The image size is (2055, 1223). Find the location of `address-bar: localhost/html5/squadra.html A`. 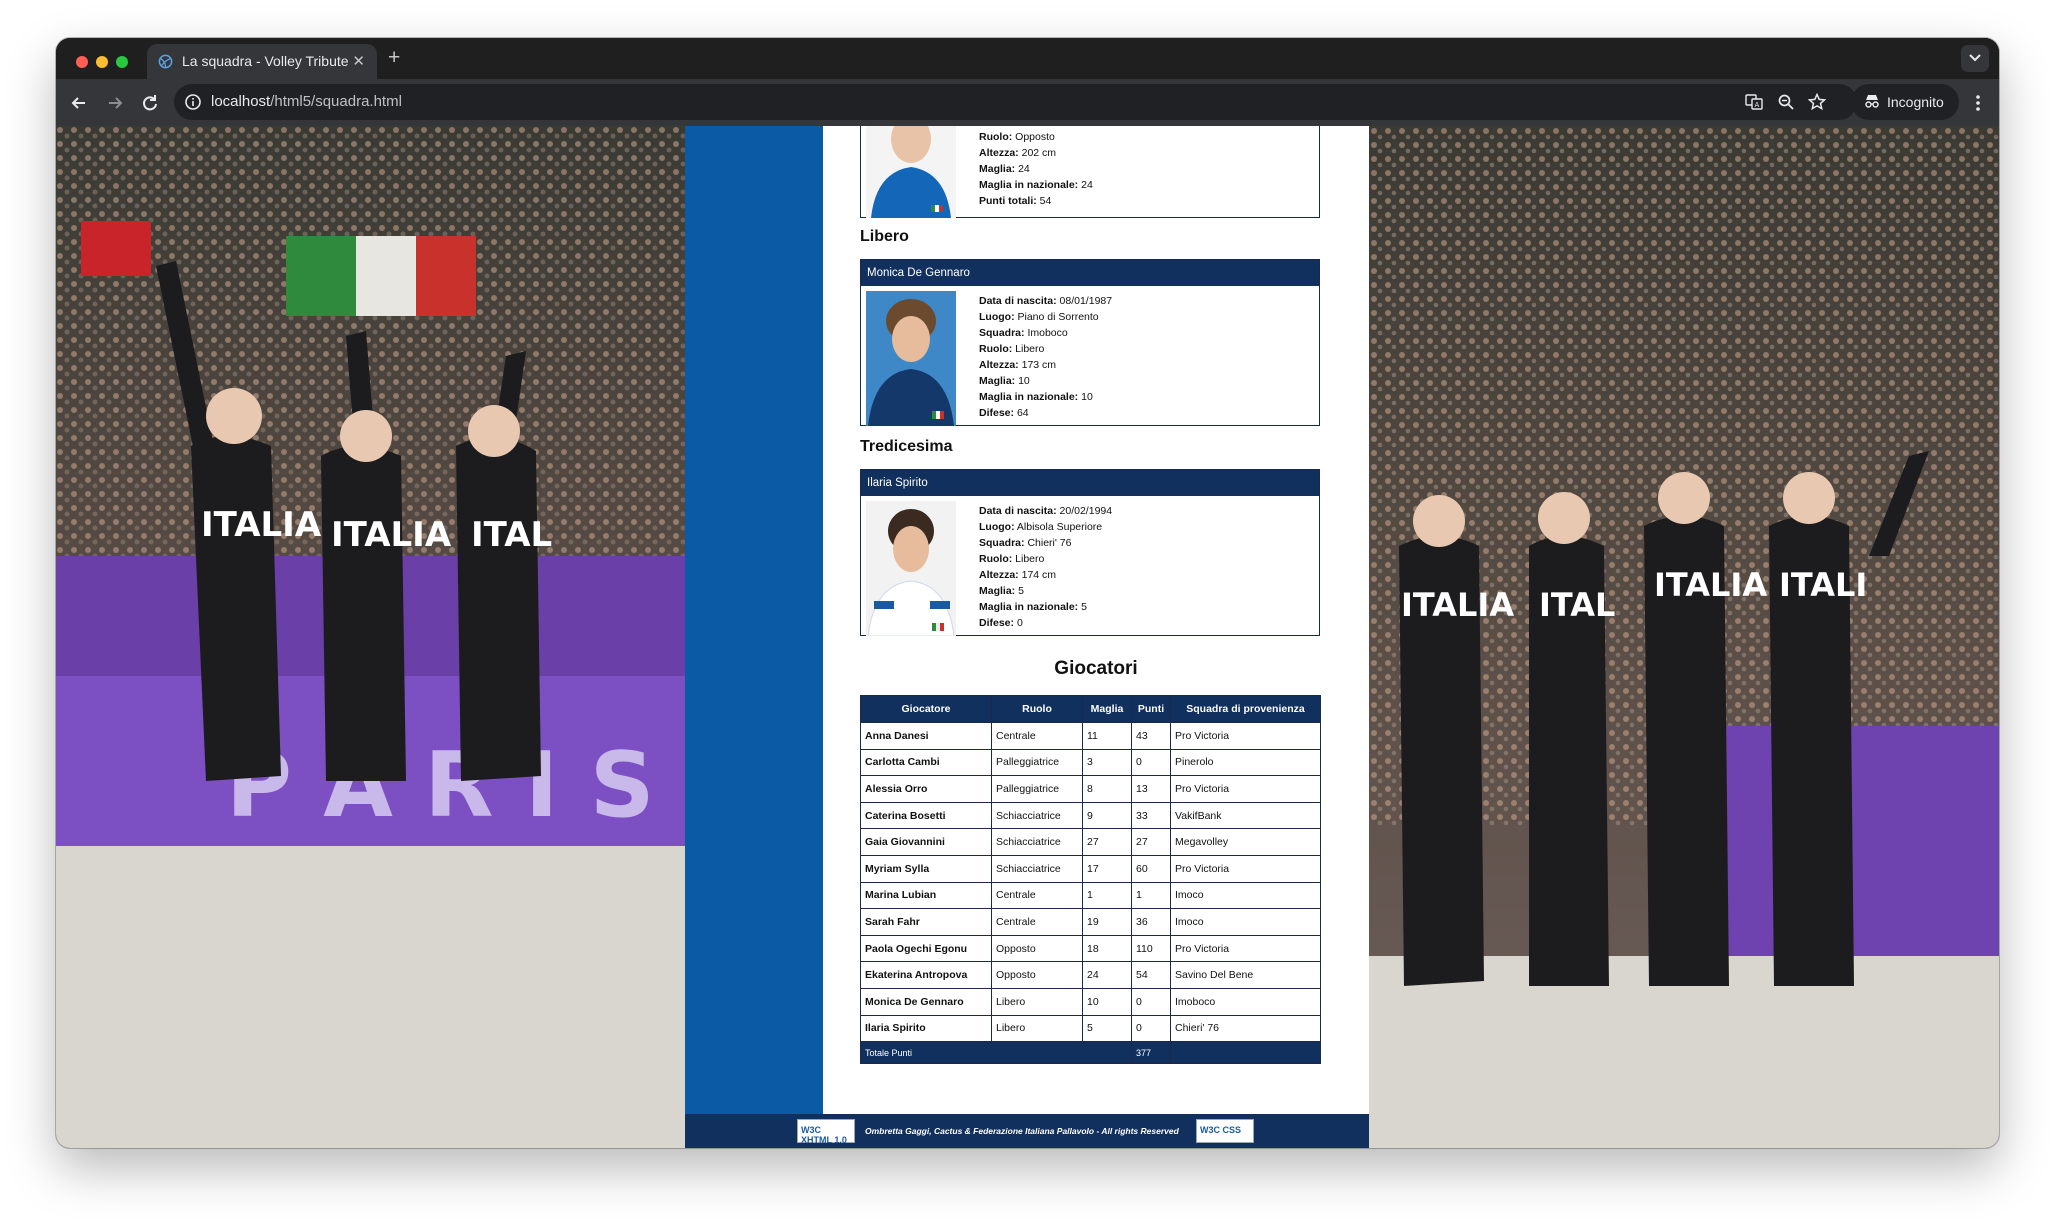

address-bar: localhost/html5/squadra.html A is located at coordinates (1015, 102).